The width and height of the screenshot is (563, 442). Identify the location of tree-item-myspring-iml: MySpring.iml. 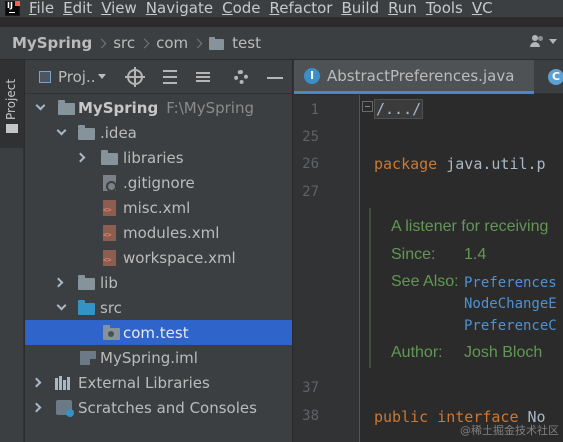
(158, 357).